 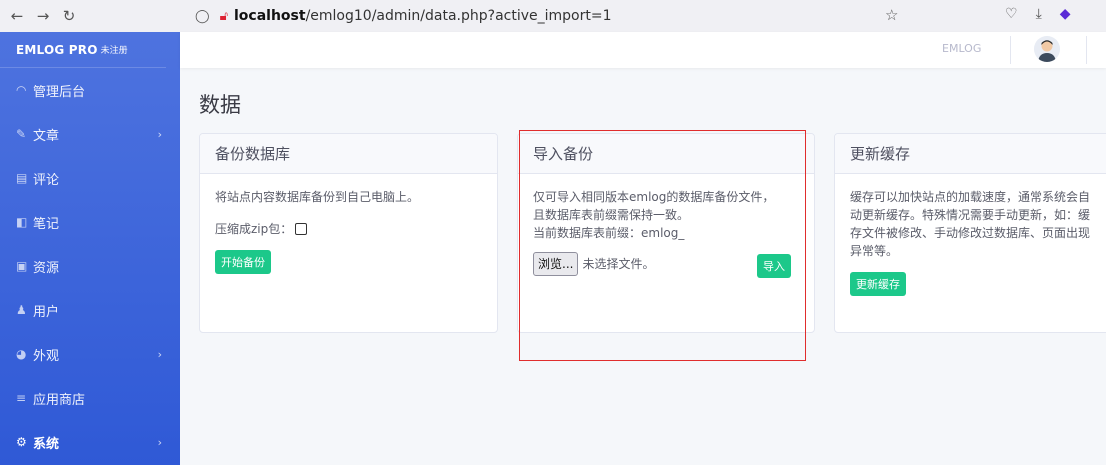 I want to click on forward-arrow-icon: →, so click(x=43, y=16).